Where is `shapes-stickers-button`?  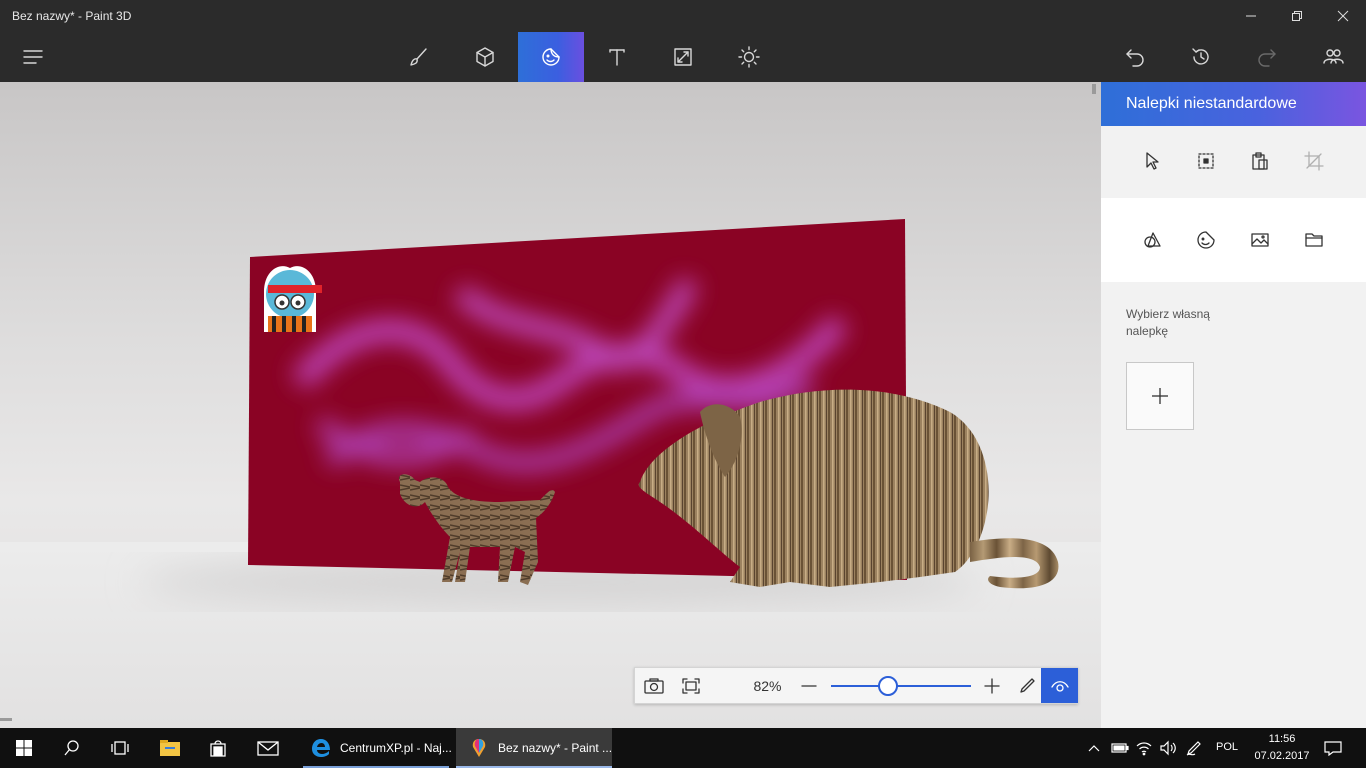
shapes-stickers-button is located at coordinates (1152, 240).